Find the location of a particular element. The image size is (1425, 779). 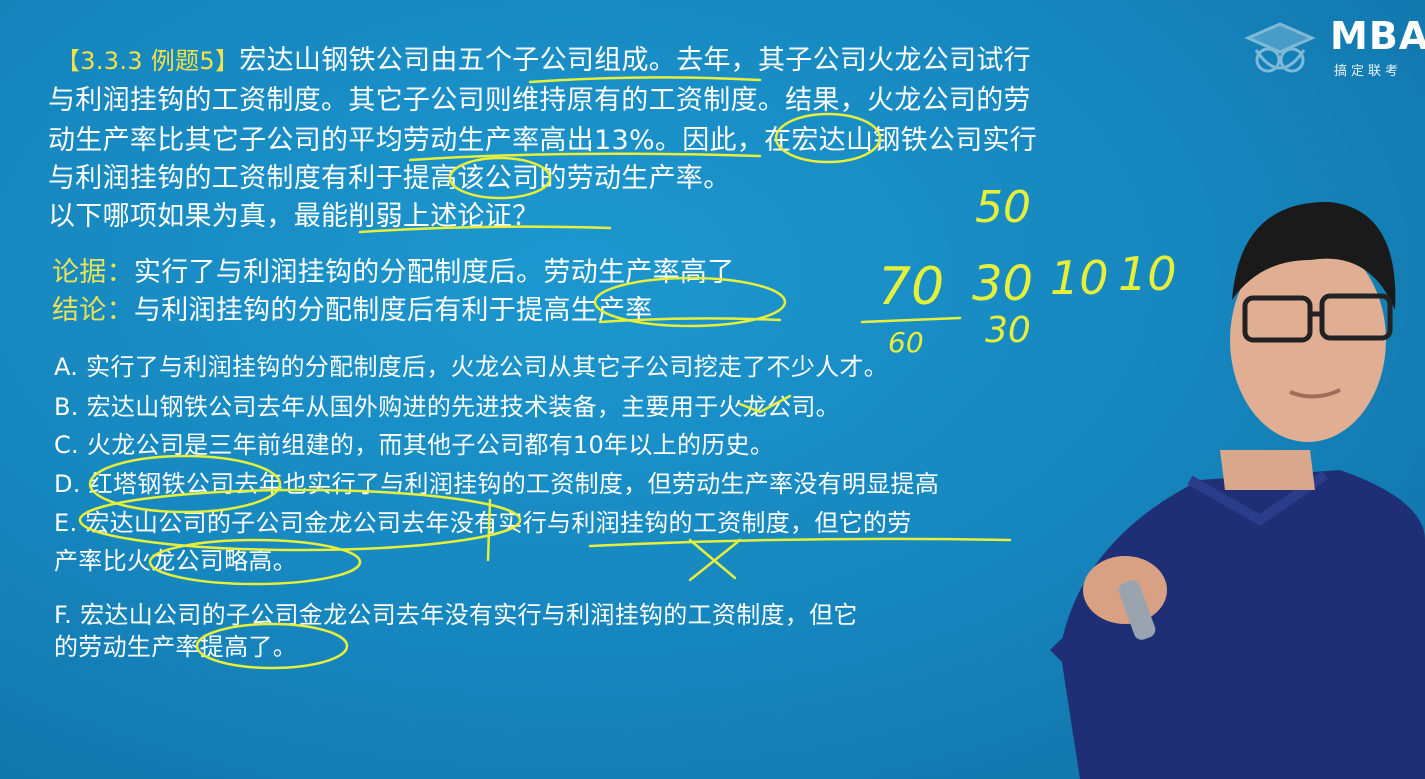

premise-text: 实行了与利润挂钩的分配制度后。劳动生产率高了 is located at coordinates (434, 272).